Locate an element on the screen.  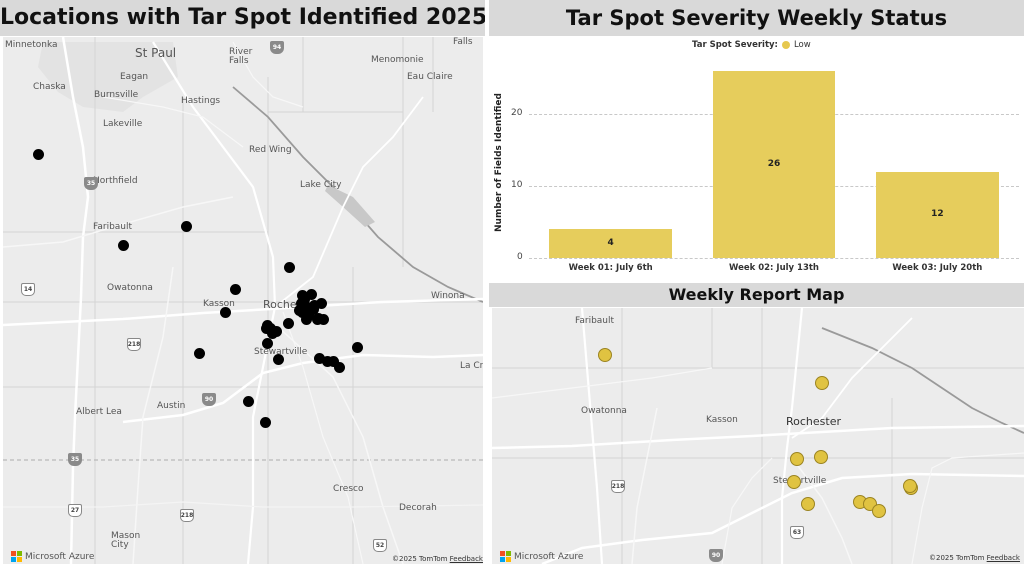
chart-legend: Tar Spot Severity: Low is located at coordinates (751, 45).